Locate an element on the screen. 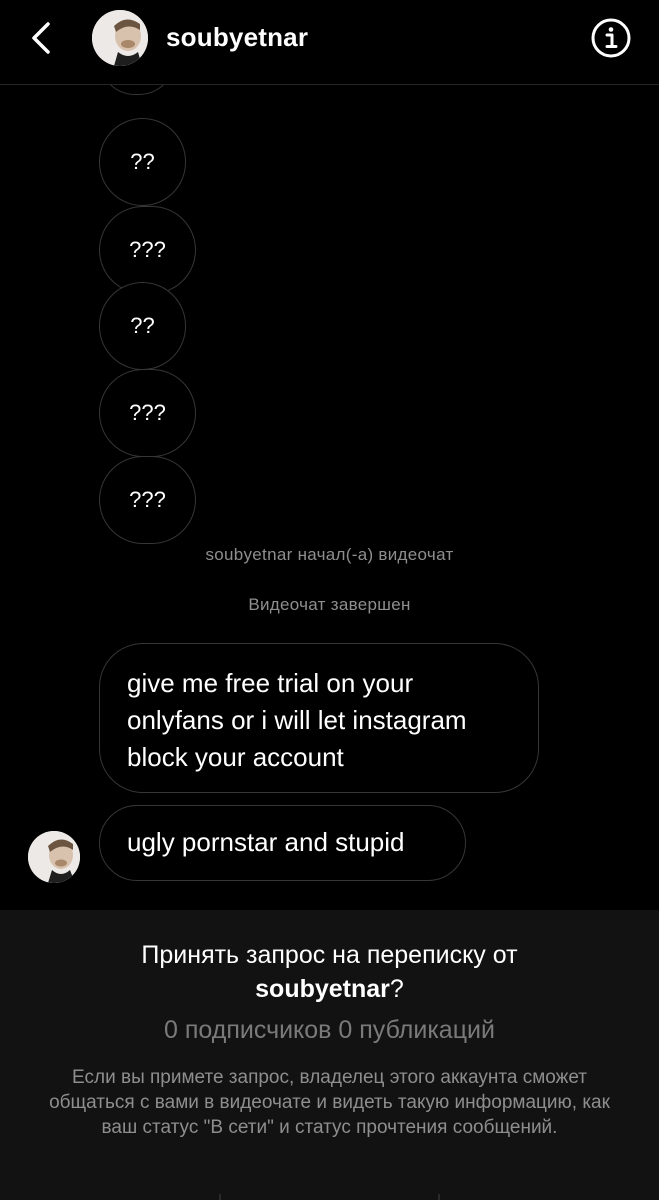 The width and height of the screenshot is (659, 1200). request-stats: 0 подписчиков 0 публикаций is located at coordinates (329, 1030).